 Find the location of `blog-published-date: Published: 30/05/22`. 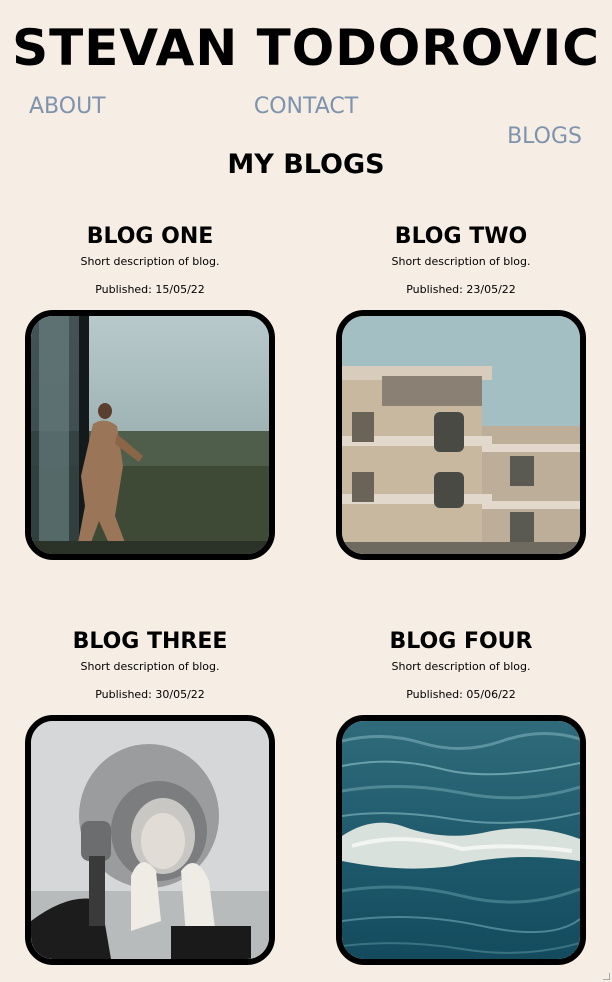

blog-published-date: Published: 30/05/22 is located at coordinates (150, 694).